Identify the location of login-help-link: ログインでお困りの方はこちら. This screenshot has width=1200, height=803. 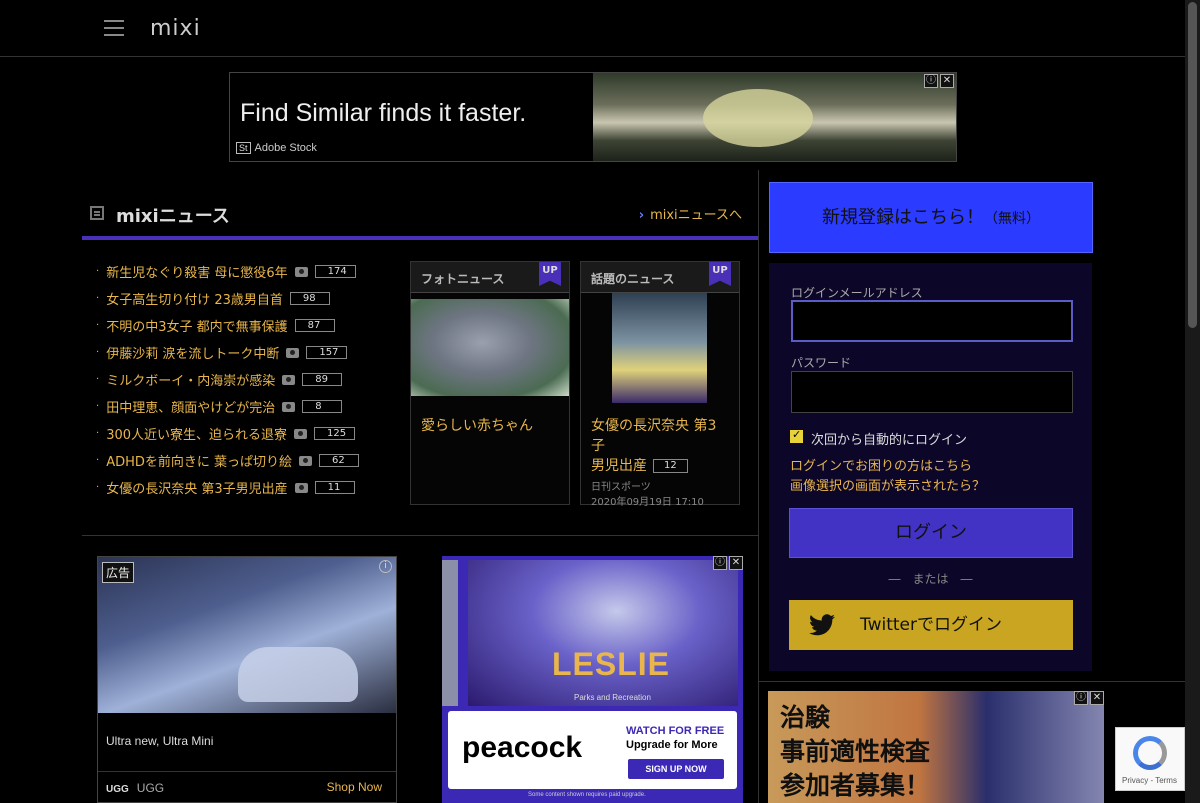
(881, 464).